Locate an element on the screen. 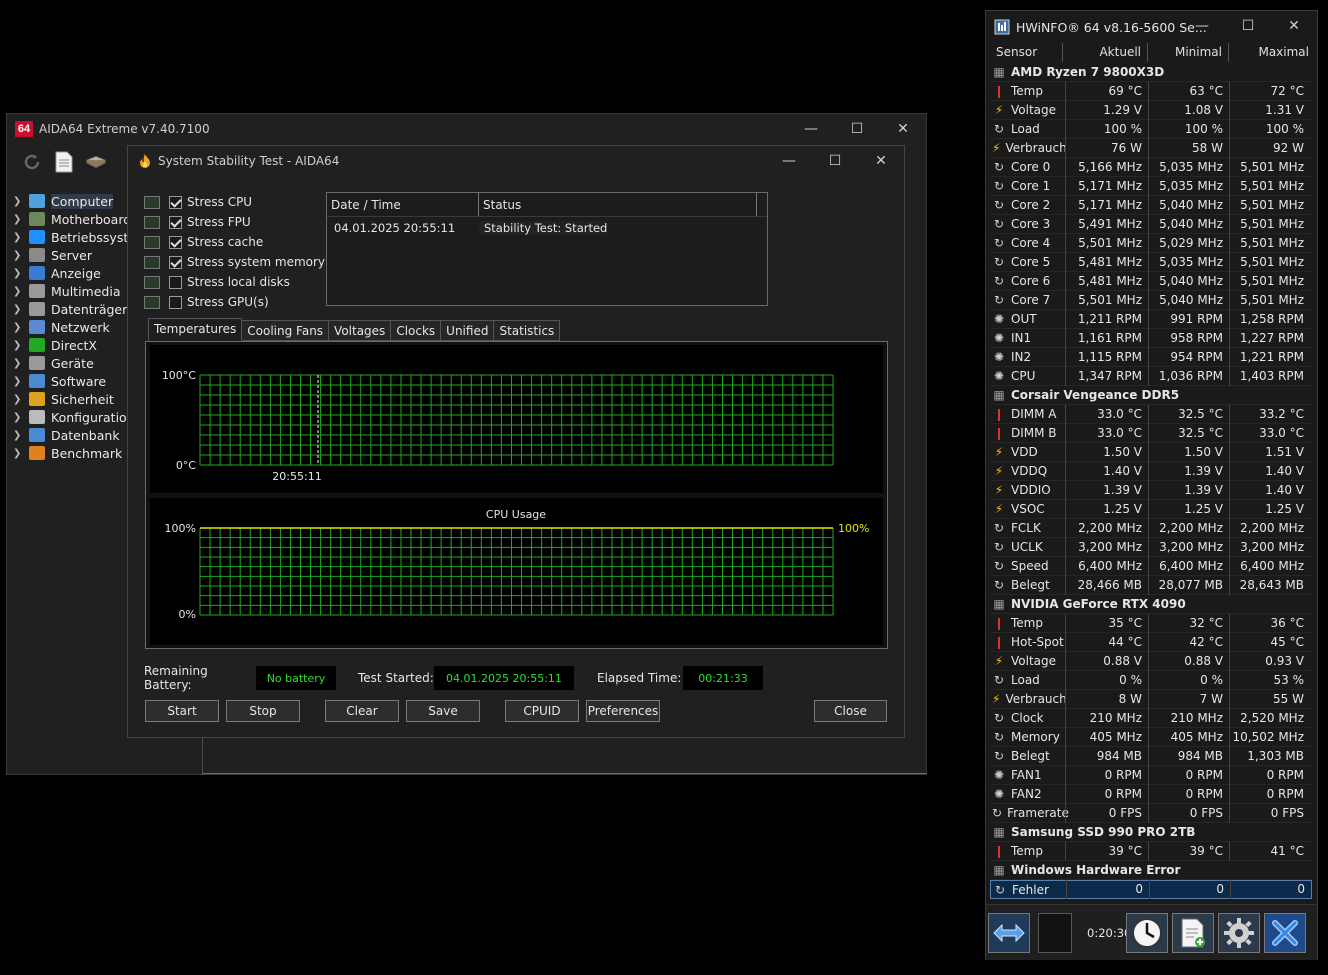 The image size is (1328, 975). tab-voltages: Voltages is located at coordinates (360, 330).